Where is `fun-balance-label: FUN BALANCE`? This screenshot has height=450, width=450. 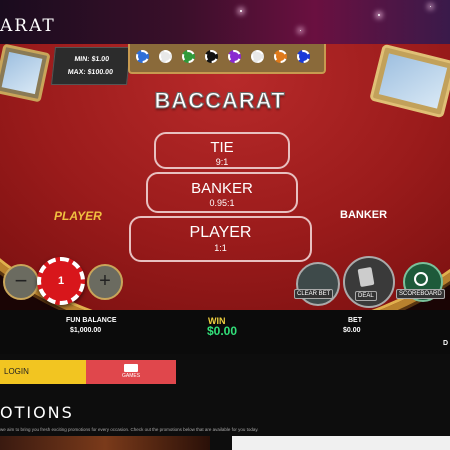 fun-balance-label: FUN BALANCE is located at coordinates (91, 320).